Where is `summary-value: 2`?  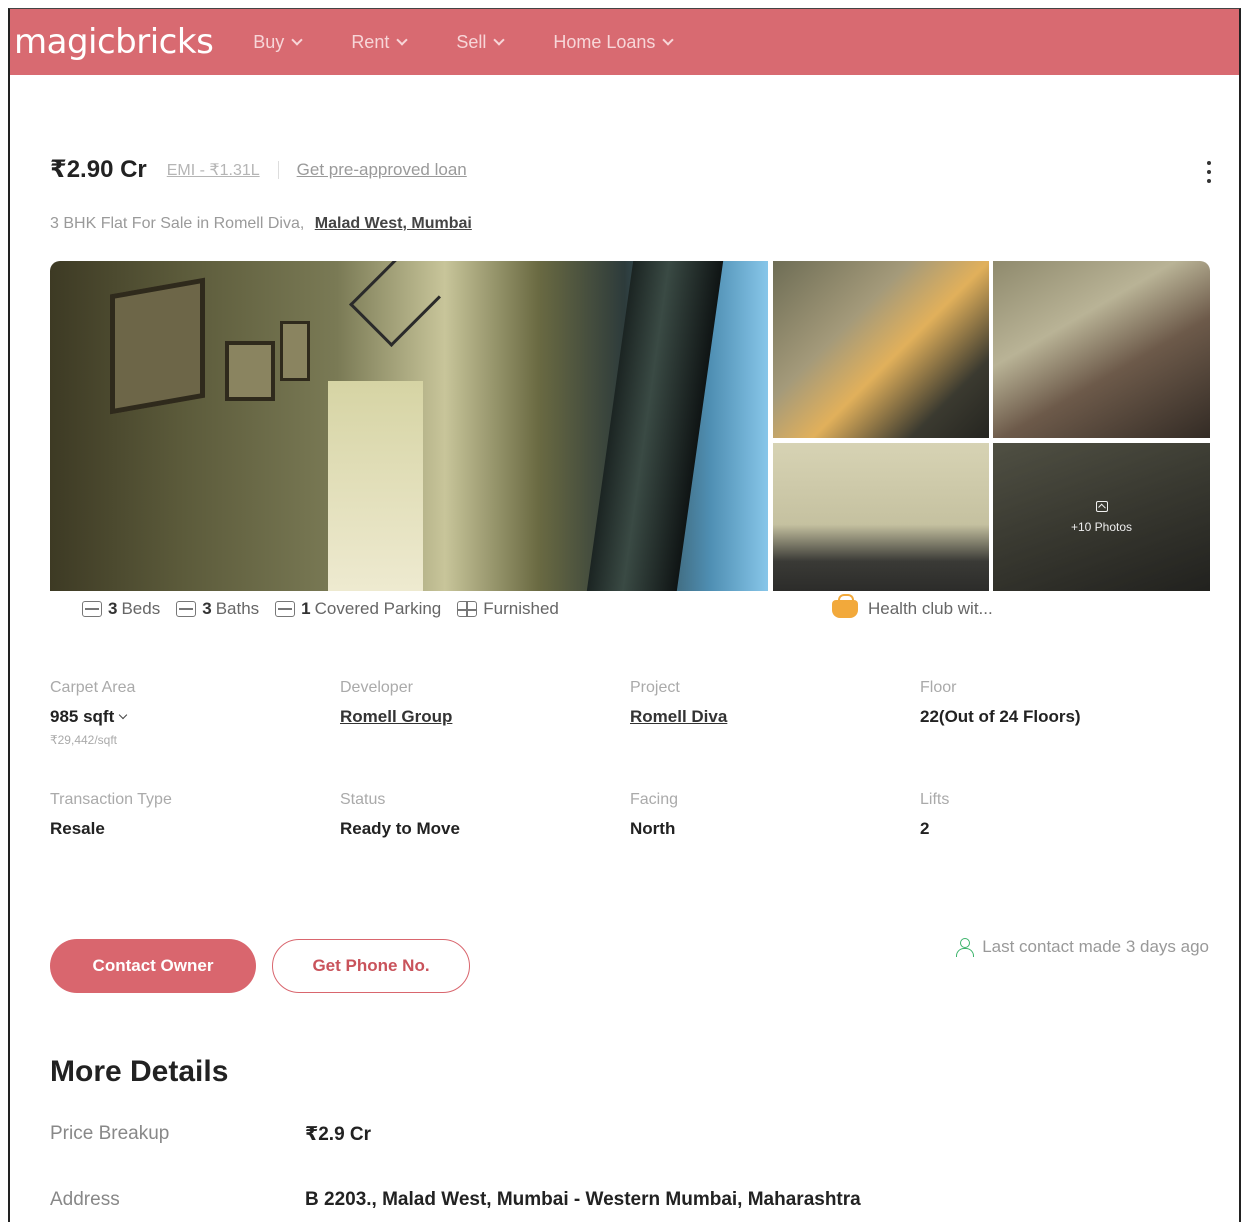
summary-value: 2 is located at coordinates (925, 828).